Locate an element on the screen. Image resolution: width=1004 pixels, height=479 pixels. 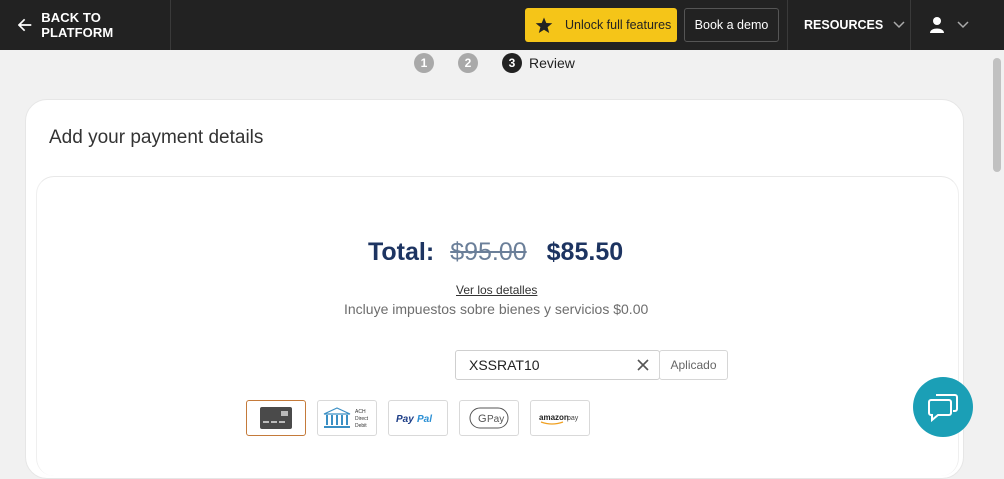
order-total: Total: $95.00 $85.50 is located at coordinates (495, 252).